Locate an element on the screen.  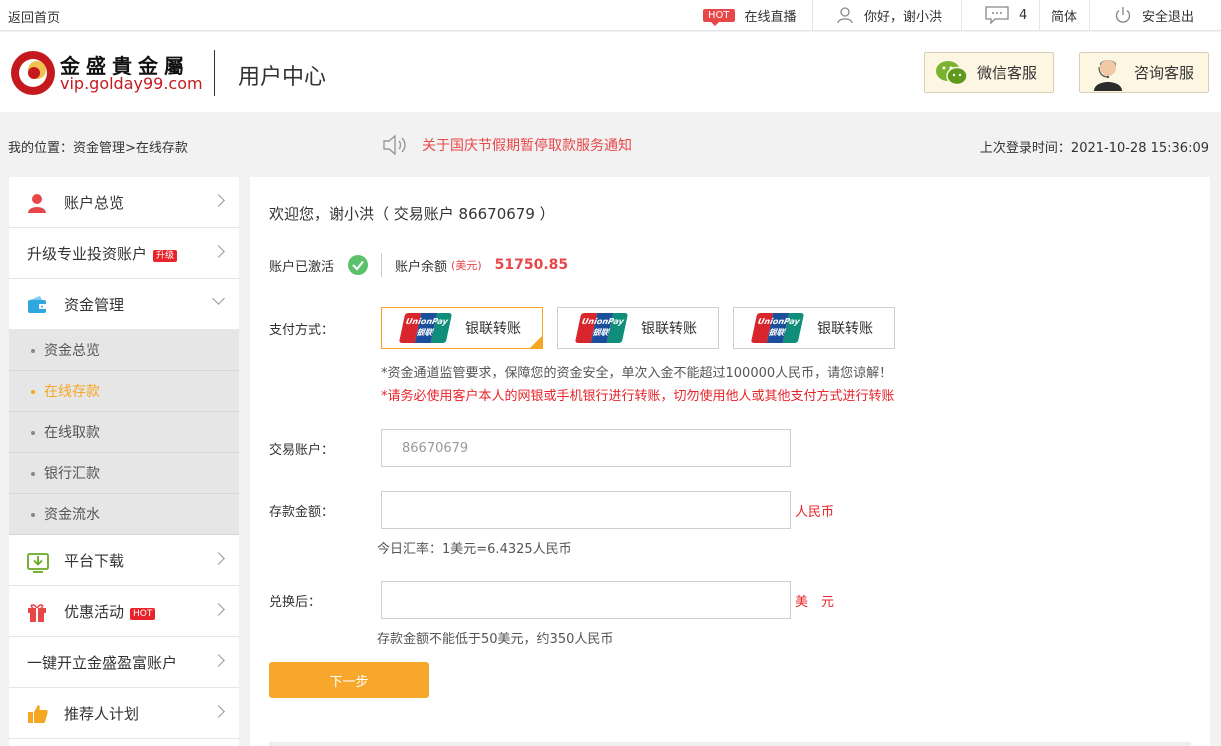
trading-account-input is located at coordinates (586, 448).